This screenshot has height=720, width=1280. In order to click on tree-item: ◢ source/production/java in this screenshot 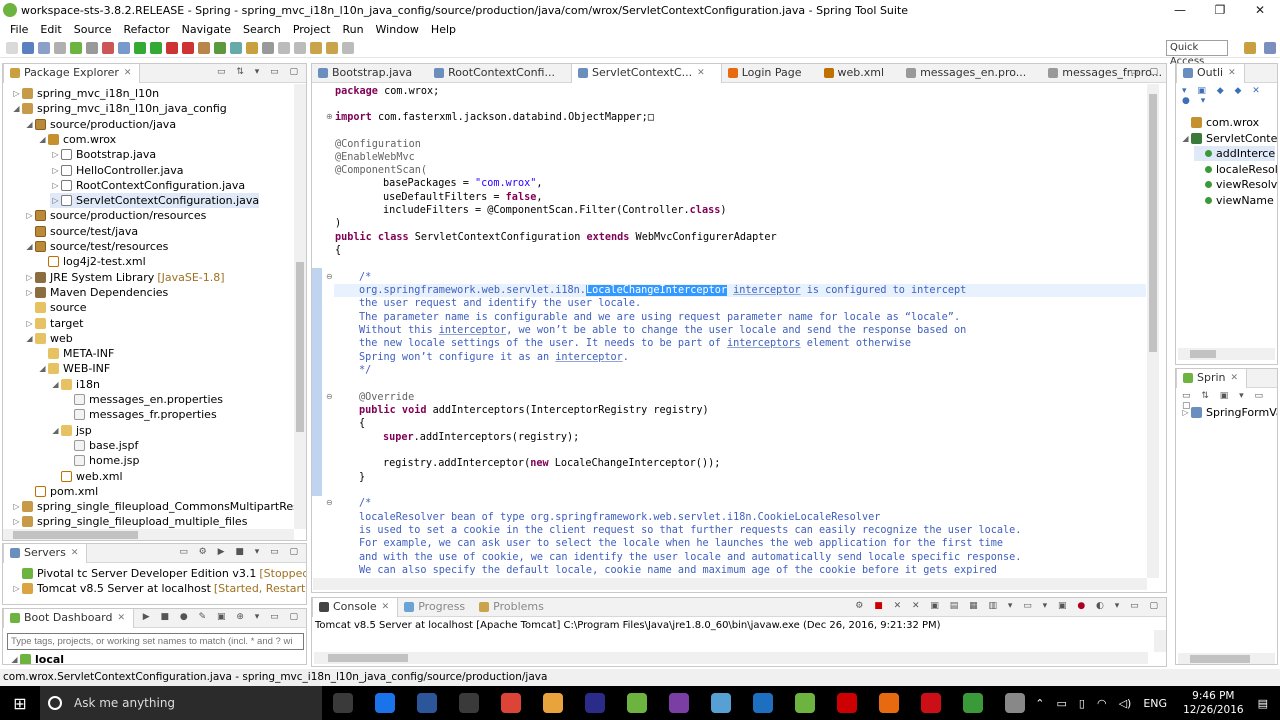, I will do `click(100, 124)`.